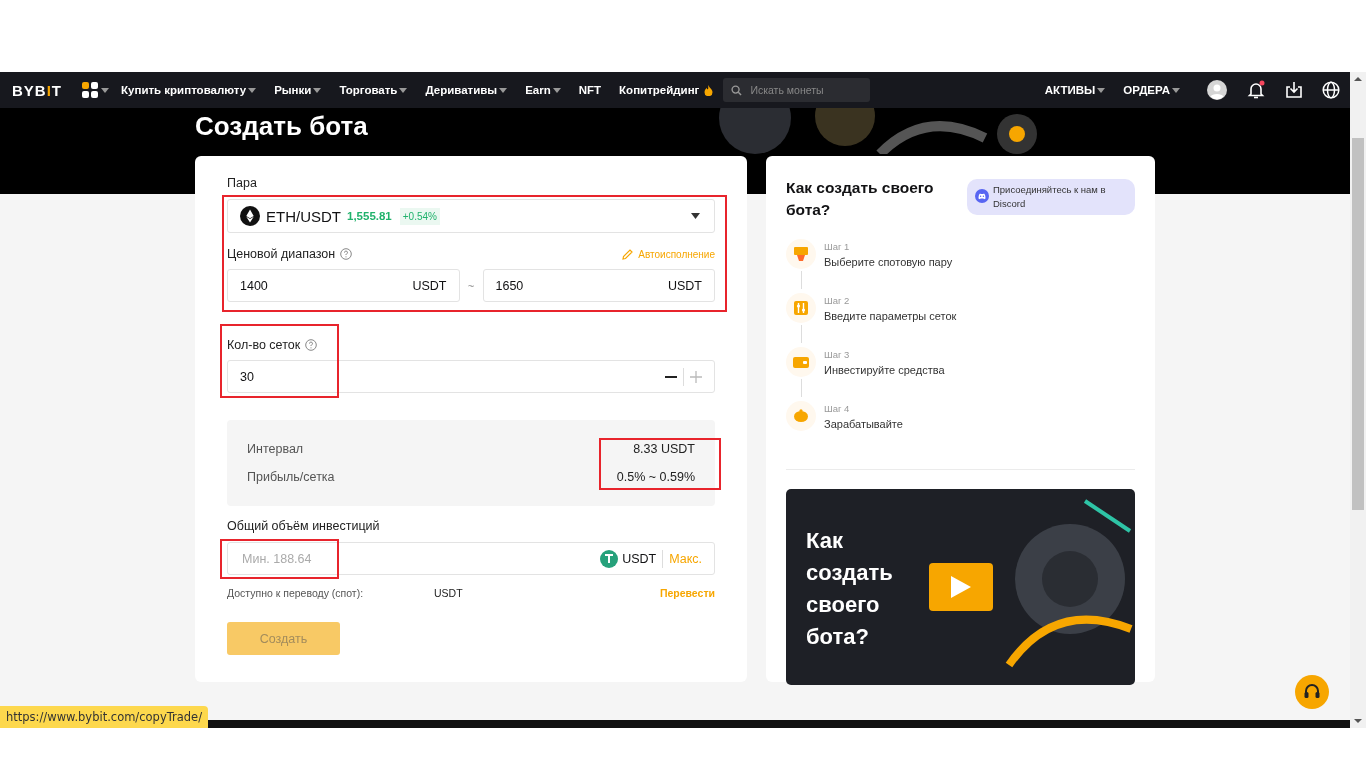  I want to click on nav-menu-item: Торговать, so click(373, 90).